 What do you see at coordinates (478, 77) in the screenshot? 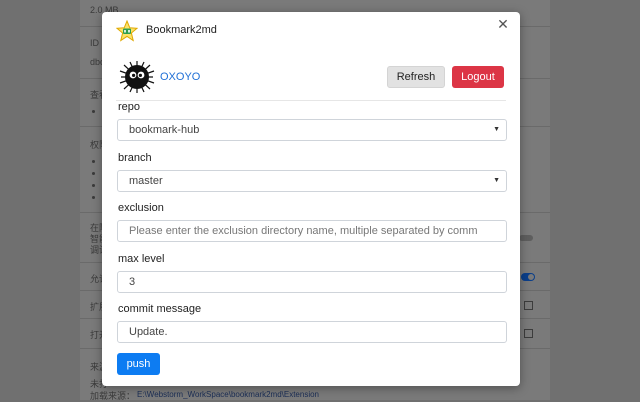
I see `logout-button: Logout` at bounding box center [478, 77].